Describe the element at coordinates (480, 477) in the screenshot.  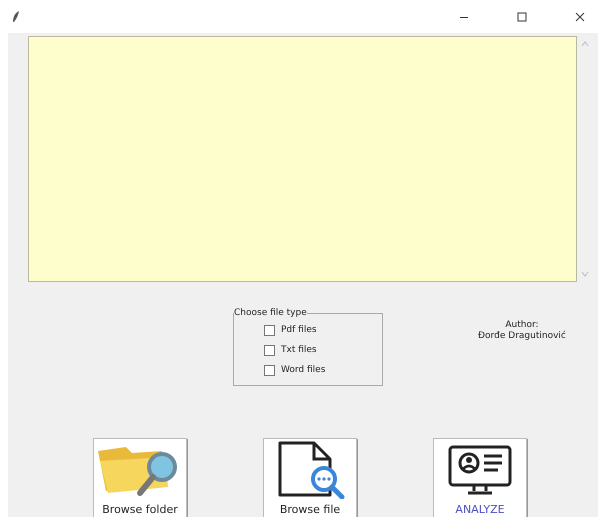
I see `analyze-button: ANALYZE` at that location.